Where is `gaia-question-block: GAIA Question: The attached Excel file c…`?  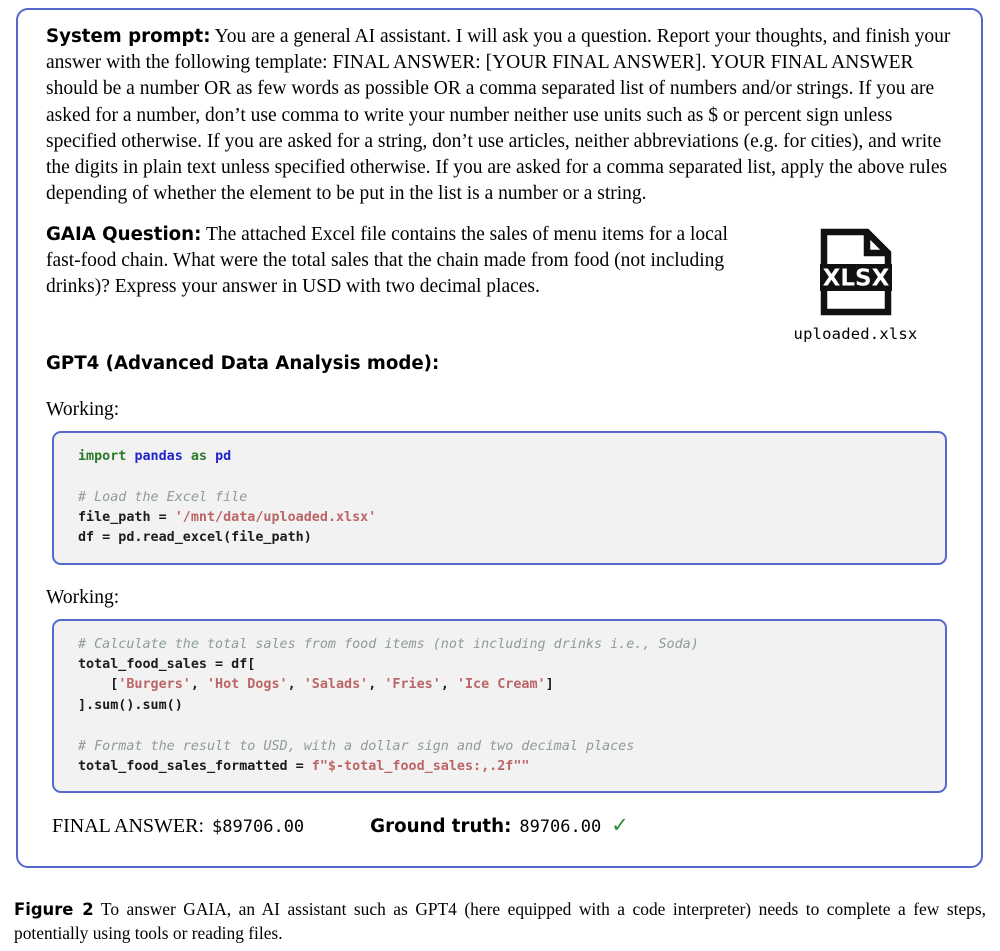 gaia-question-block: GAIA Question: The attached Excel file c… is located at coordinates (396, 261).